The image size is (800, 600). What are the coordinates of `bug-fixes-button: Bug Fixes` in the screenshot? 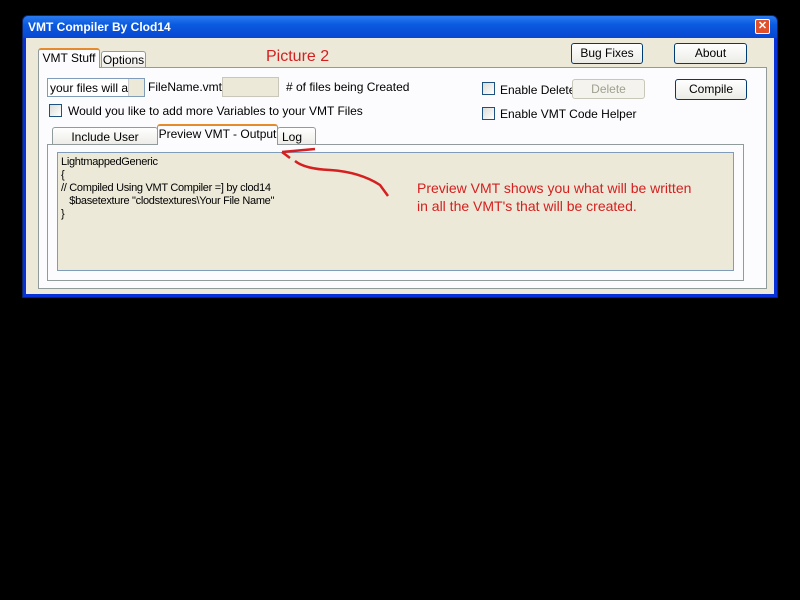 It's located at (607, 53).